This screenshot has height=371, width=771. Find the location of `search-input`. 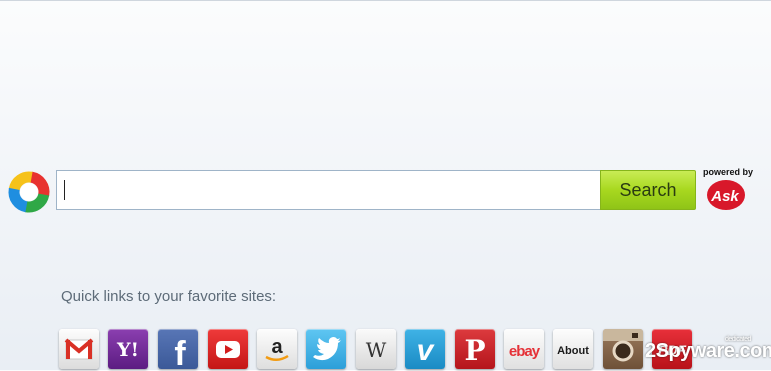

search-input is located at coordinates (328, 190).